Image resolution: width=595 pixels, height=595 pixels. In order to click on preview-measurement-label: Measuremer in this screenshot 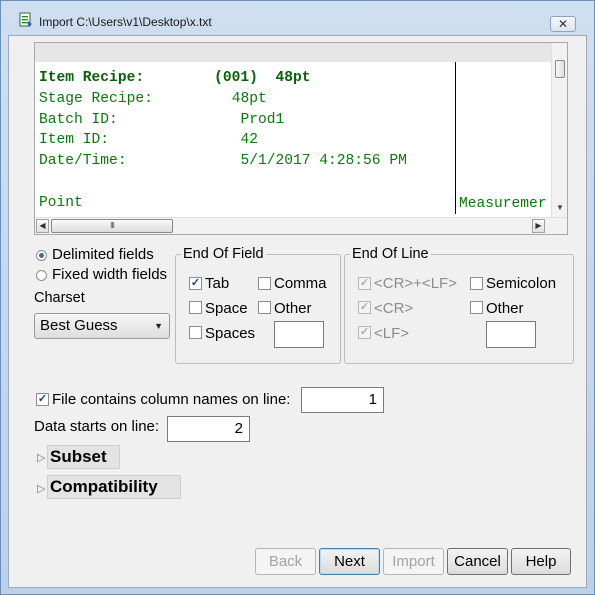, I will do `click(503, 204)`.